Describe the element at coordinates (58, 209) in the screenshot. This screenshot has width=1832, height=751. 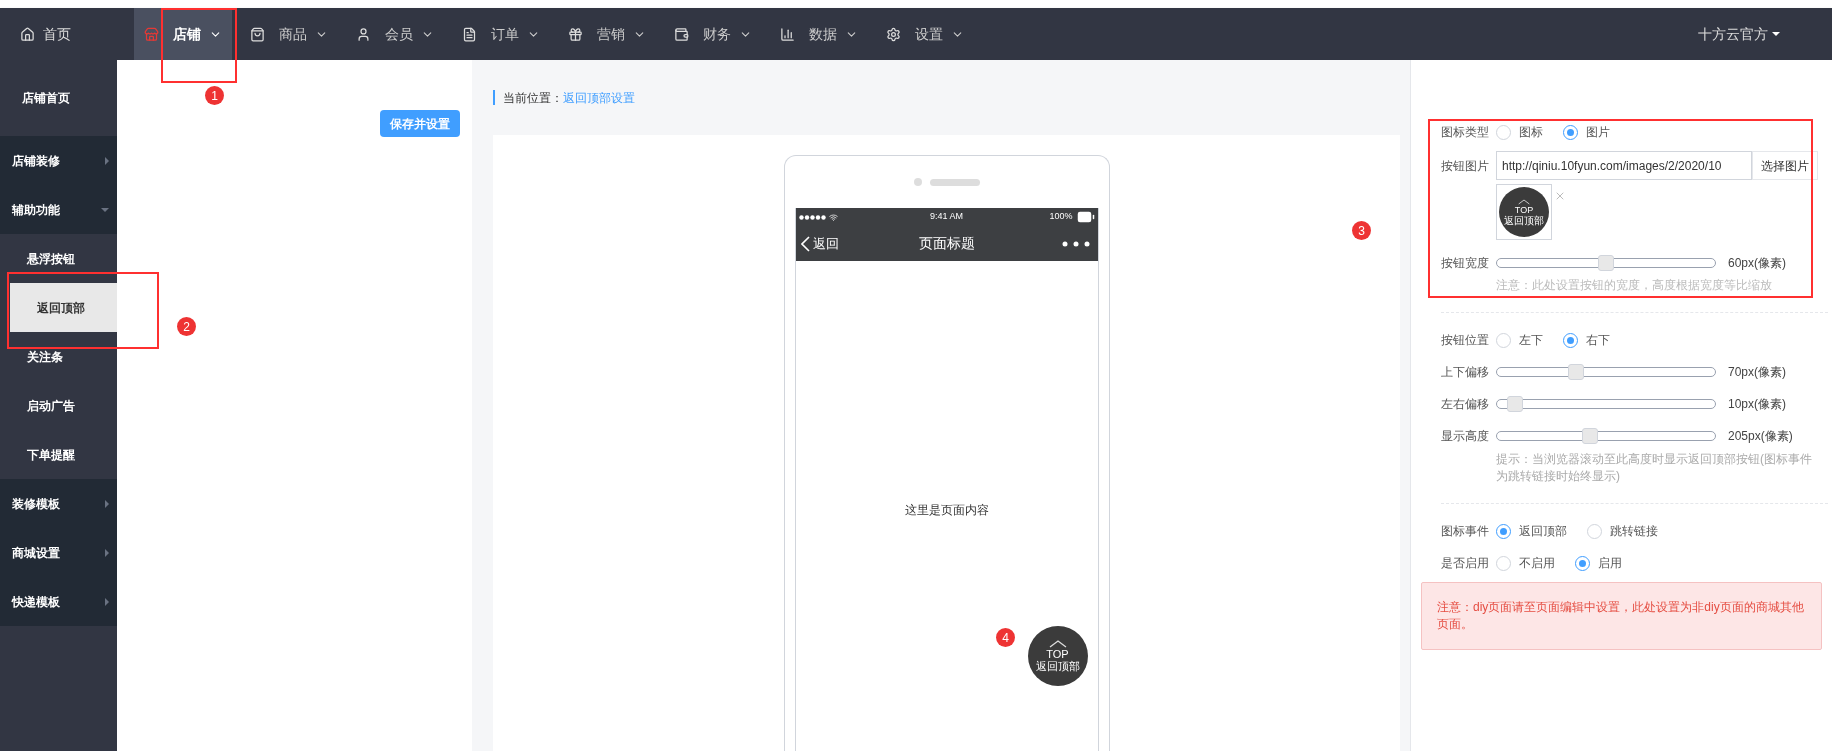
I see `sidebar-group: 辅助功能` at that location.